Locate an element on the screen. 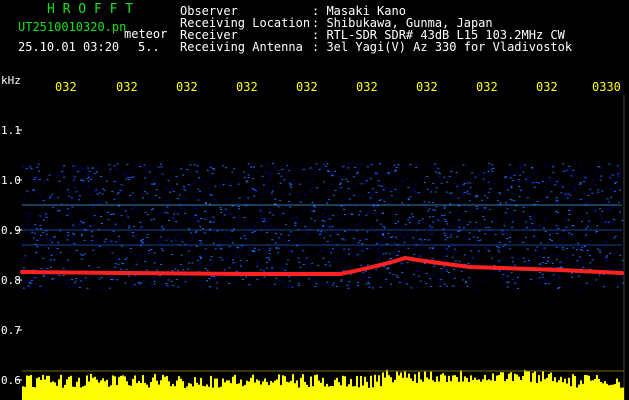  y-tick-label: 0.7 is located at coordinates (11, 330).